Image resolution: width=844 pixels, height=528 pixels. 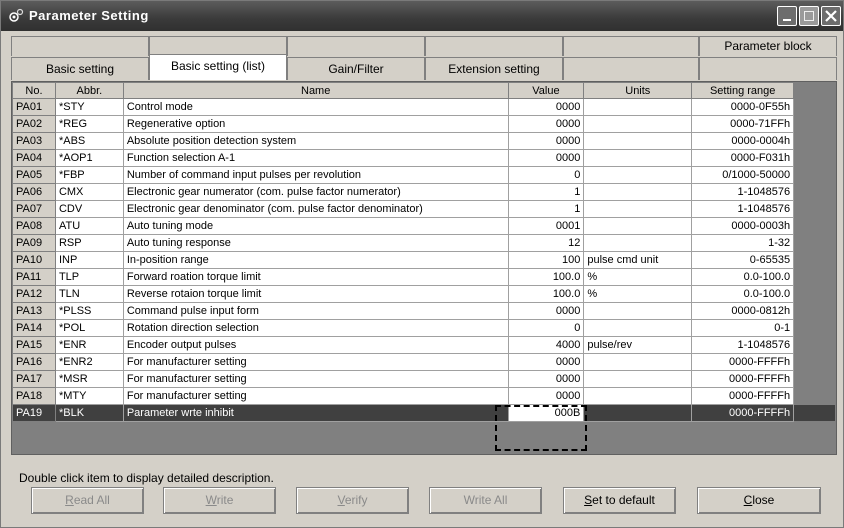 I want to click on table-row: PA08 ATU Auto tuning mode 0001 0000-0003h, so click(x=424, y=226).